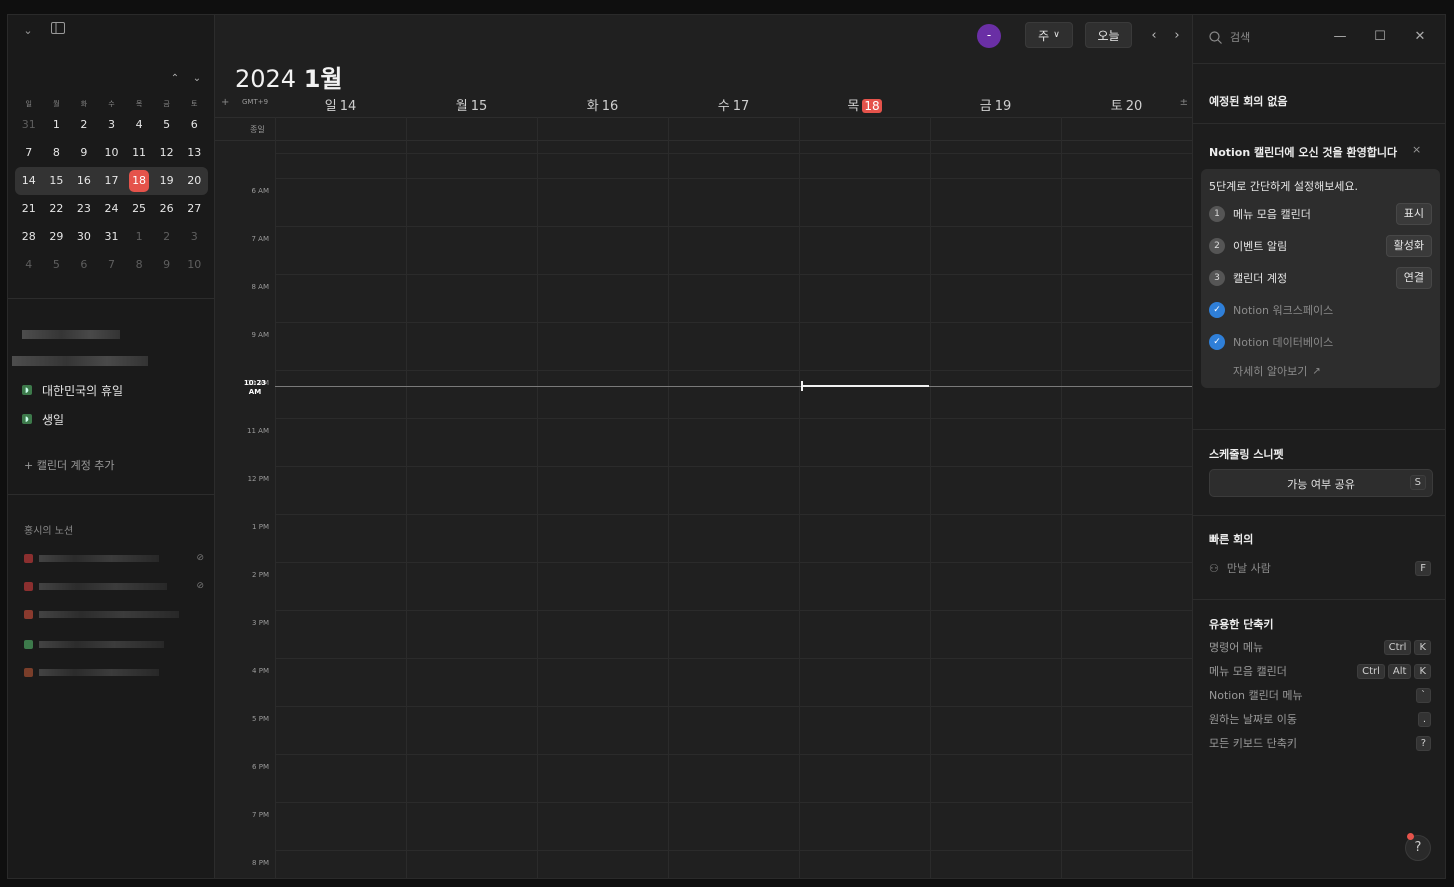  What do you see at coordinates (194, 181) in the screenshot?
I see `mini-calendar-day: 20` at bounding box center [194, 181].